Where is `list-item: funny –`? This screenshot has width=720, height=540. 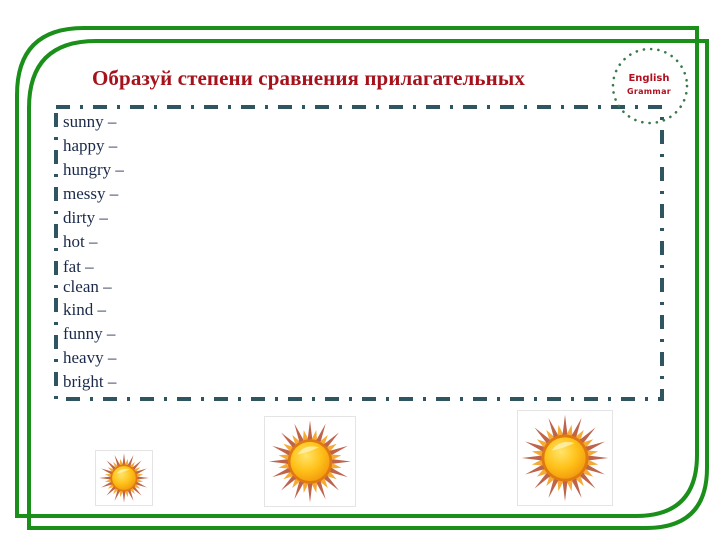 list-item: funny – is located at coordinates (89, 333).